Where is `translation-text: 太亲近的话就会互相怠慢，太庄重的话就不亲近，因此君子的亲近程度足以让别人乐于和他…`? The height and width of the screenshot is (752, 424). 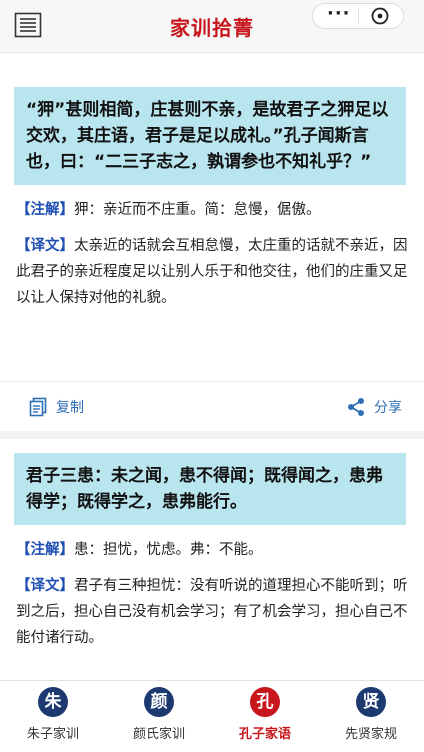 translation-text: 太亲近的话就会互相怠慢，太庄重的话就不亲近，因此君子的亲近程度足以让别人乐于和他… is located at coordinates (212, 272).